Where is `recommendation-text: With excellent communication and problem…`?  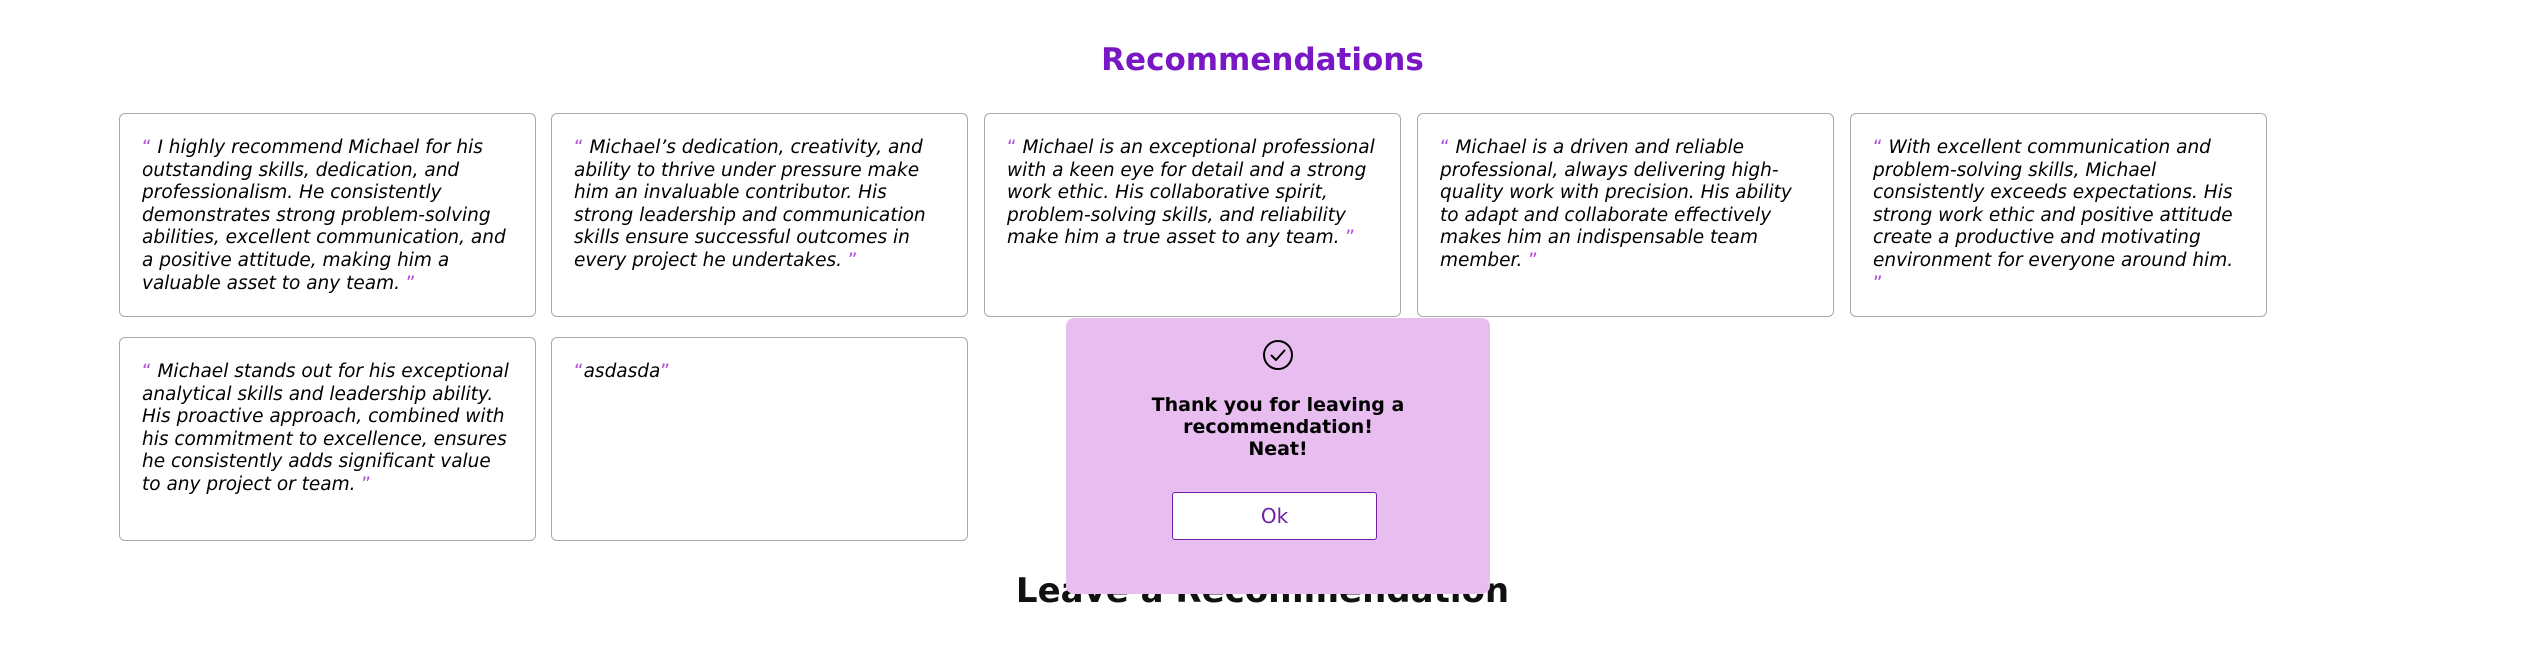
recommendation-text: With excellent communication and problem… is located at coordinates (2053, 204).